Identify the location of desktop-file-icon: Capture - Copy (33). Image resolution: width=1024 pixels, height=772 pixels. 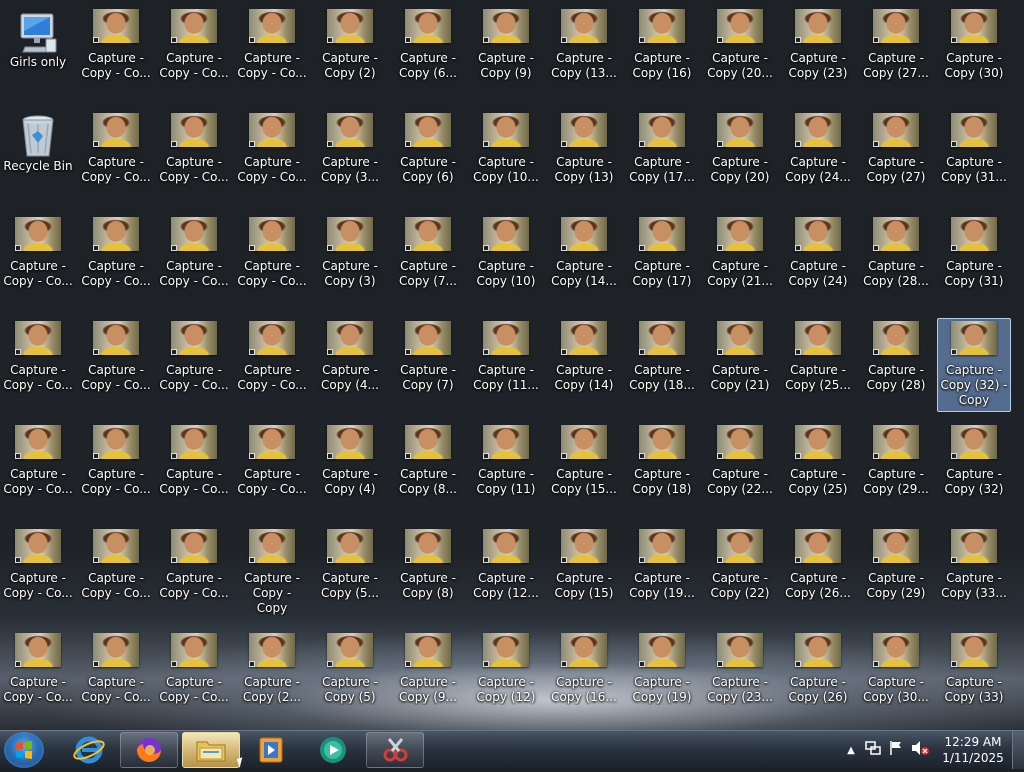
(974, 677).